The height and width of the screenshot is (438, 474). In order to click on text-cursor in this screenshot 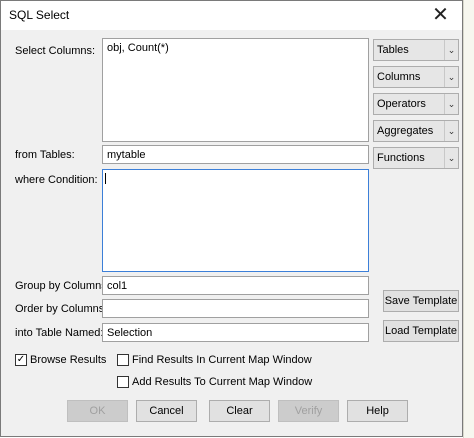, I will do `click(105, 178)`.